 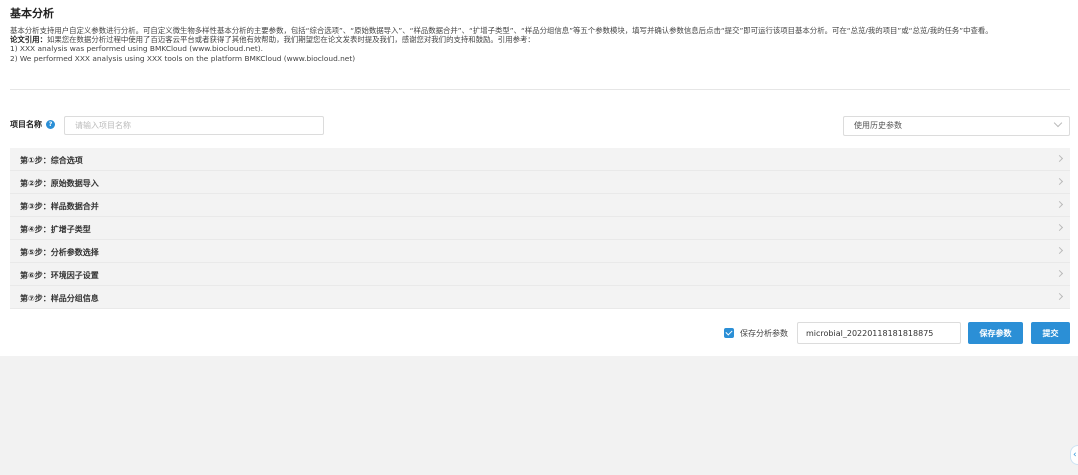 What do you see at coordinates (878, 125) in the screenshot?
I see `history-params-select-value: 使用历史参数` at bounding box center [878, 125].